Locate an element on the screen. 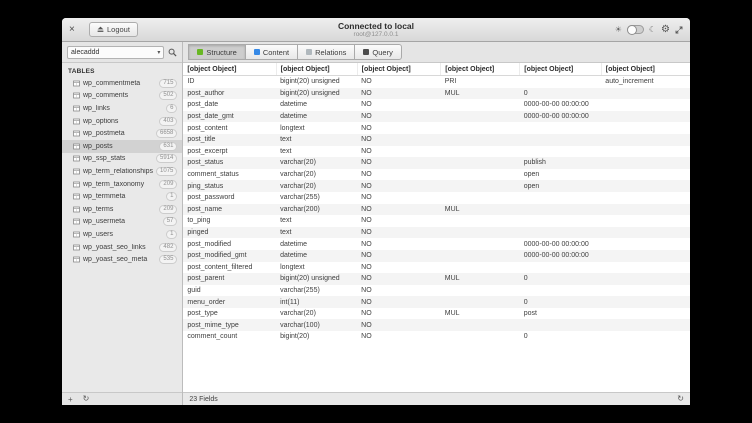  add-button: + is located at coordinates (70, 399).